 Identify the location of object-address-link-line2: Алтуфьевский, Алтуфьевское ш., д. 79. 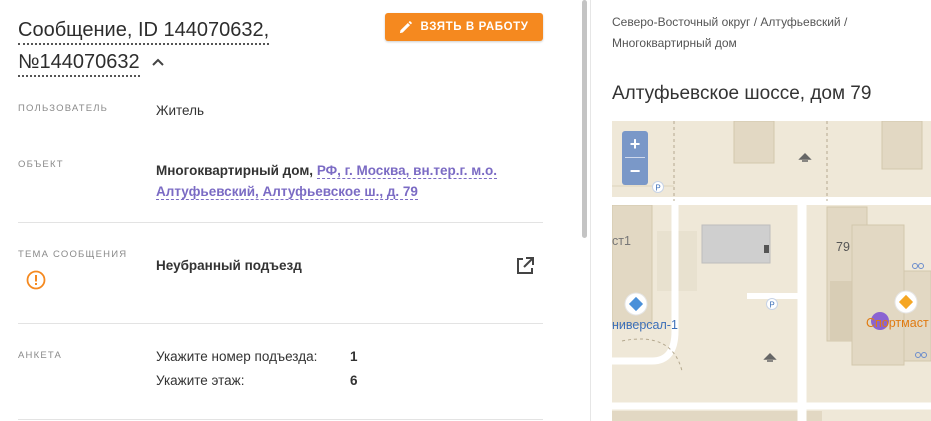
(287, 192).